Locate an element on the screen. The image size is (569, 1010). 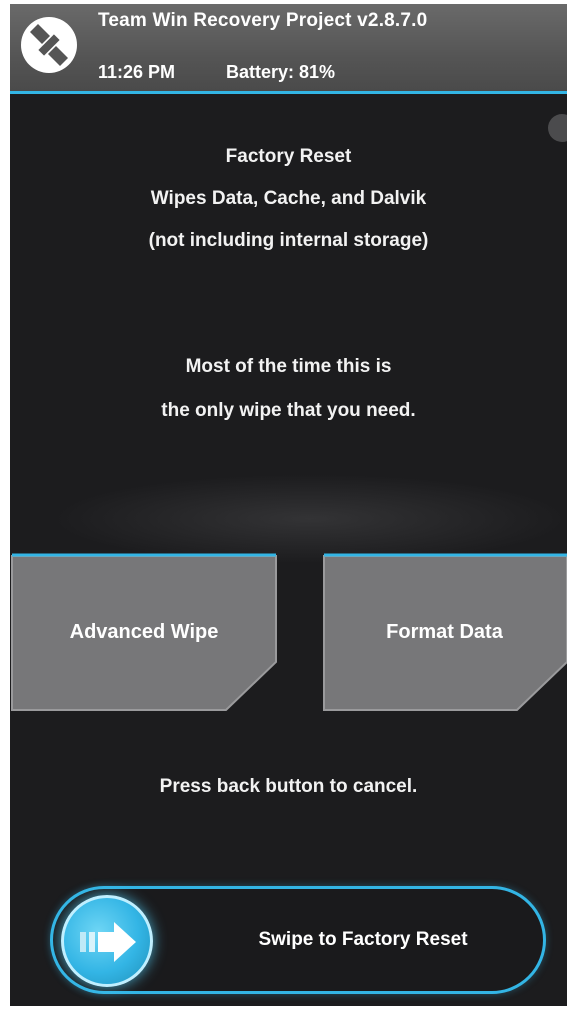
cancel-hint: Press back button to cancel. is located at coordinates (288, 786).